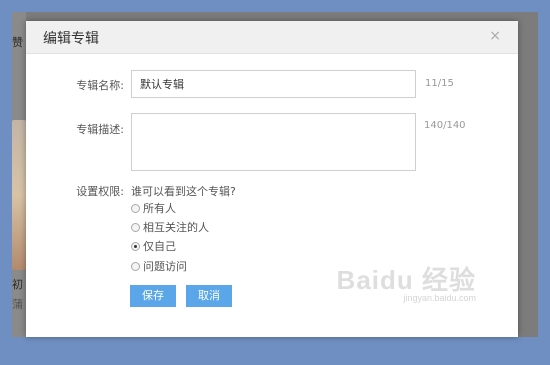 This screenshot has width=550, height=365. I want to click on baidu-jingyan-watermark: Baidu 经验 jingyan.baidu.com, so click(406, 285).